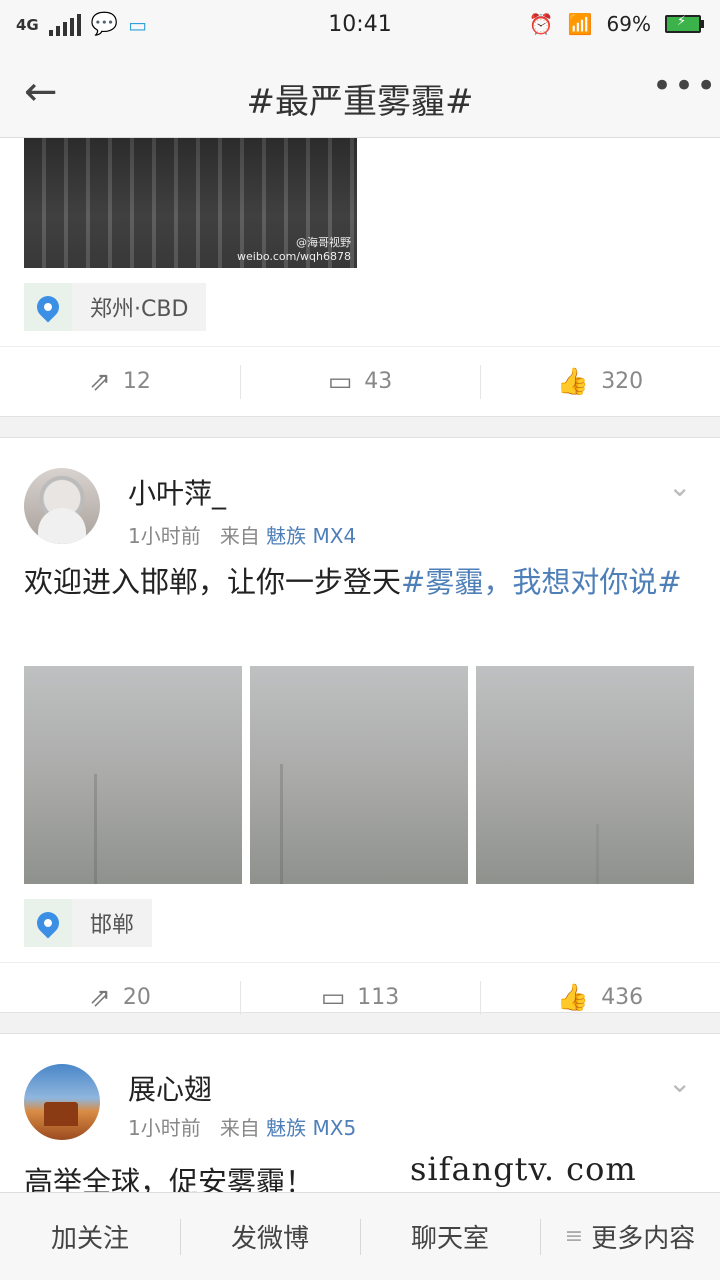 The width and height of the screenshot is (720, 1280). I want to click on post-source: 魅族 MX5, so click(311, 1128).